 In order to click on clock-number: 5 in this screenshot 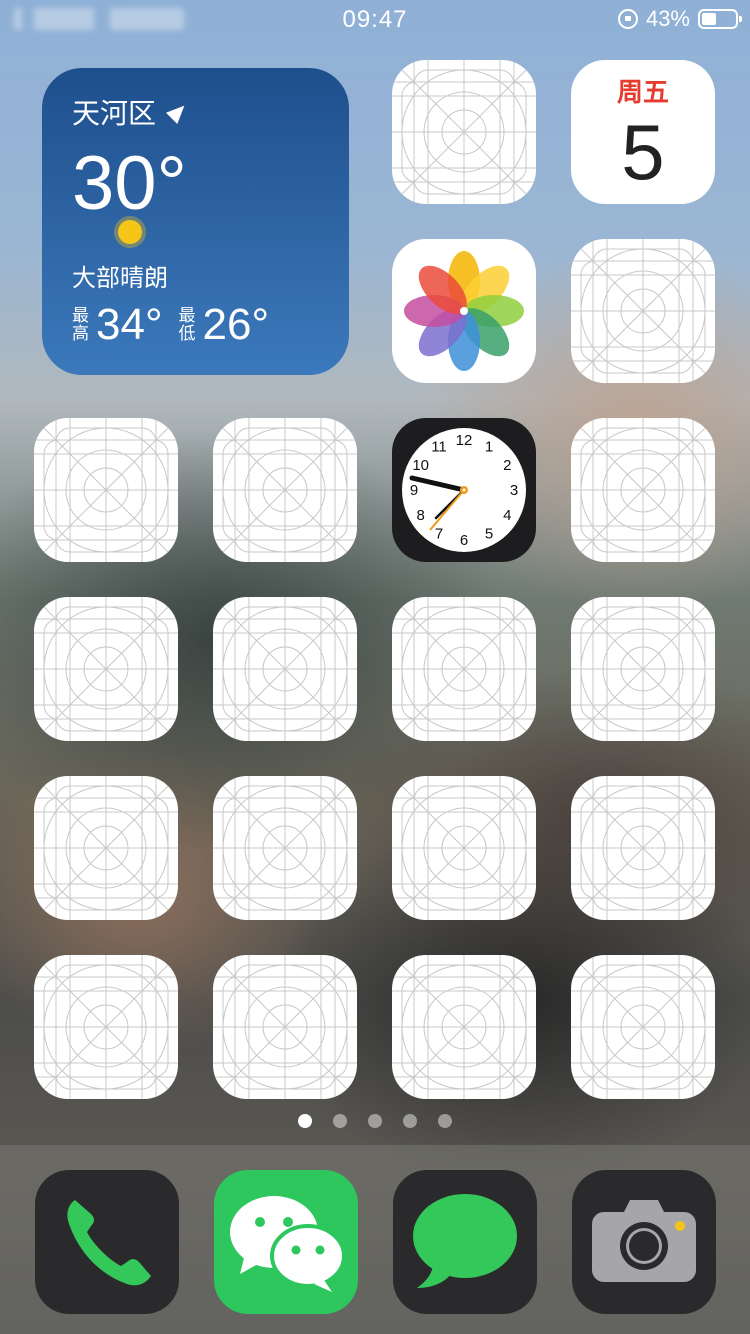, I will do `click(489, 533)`.